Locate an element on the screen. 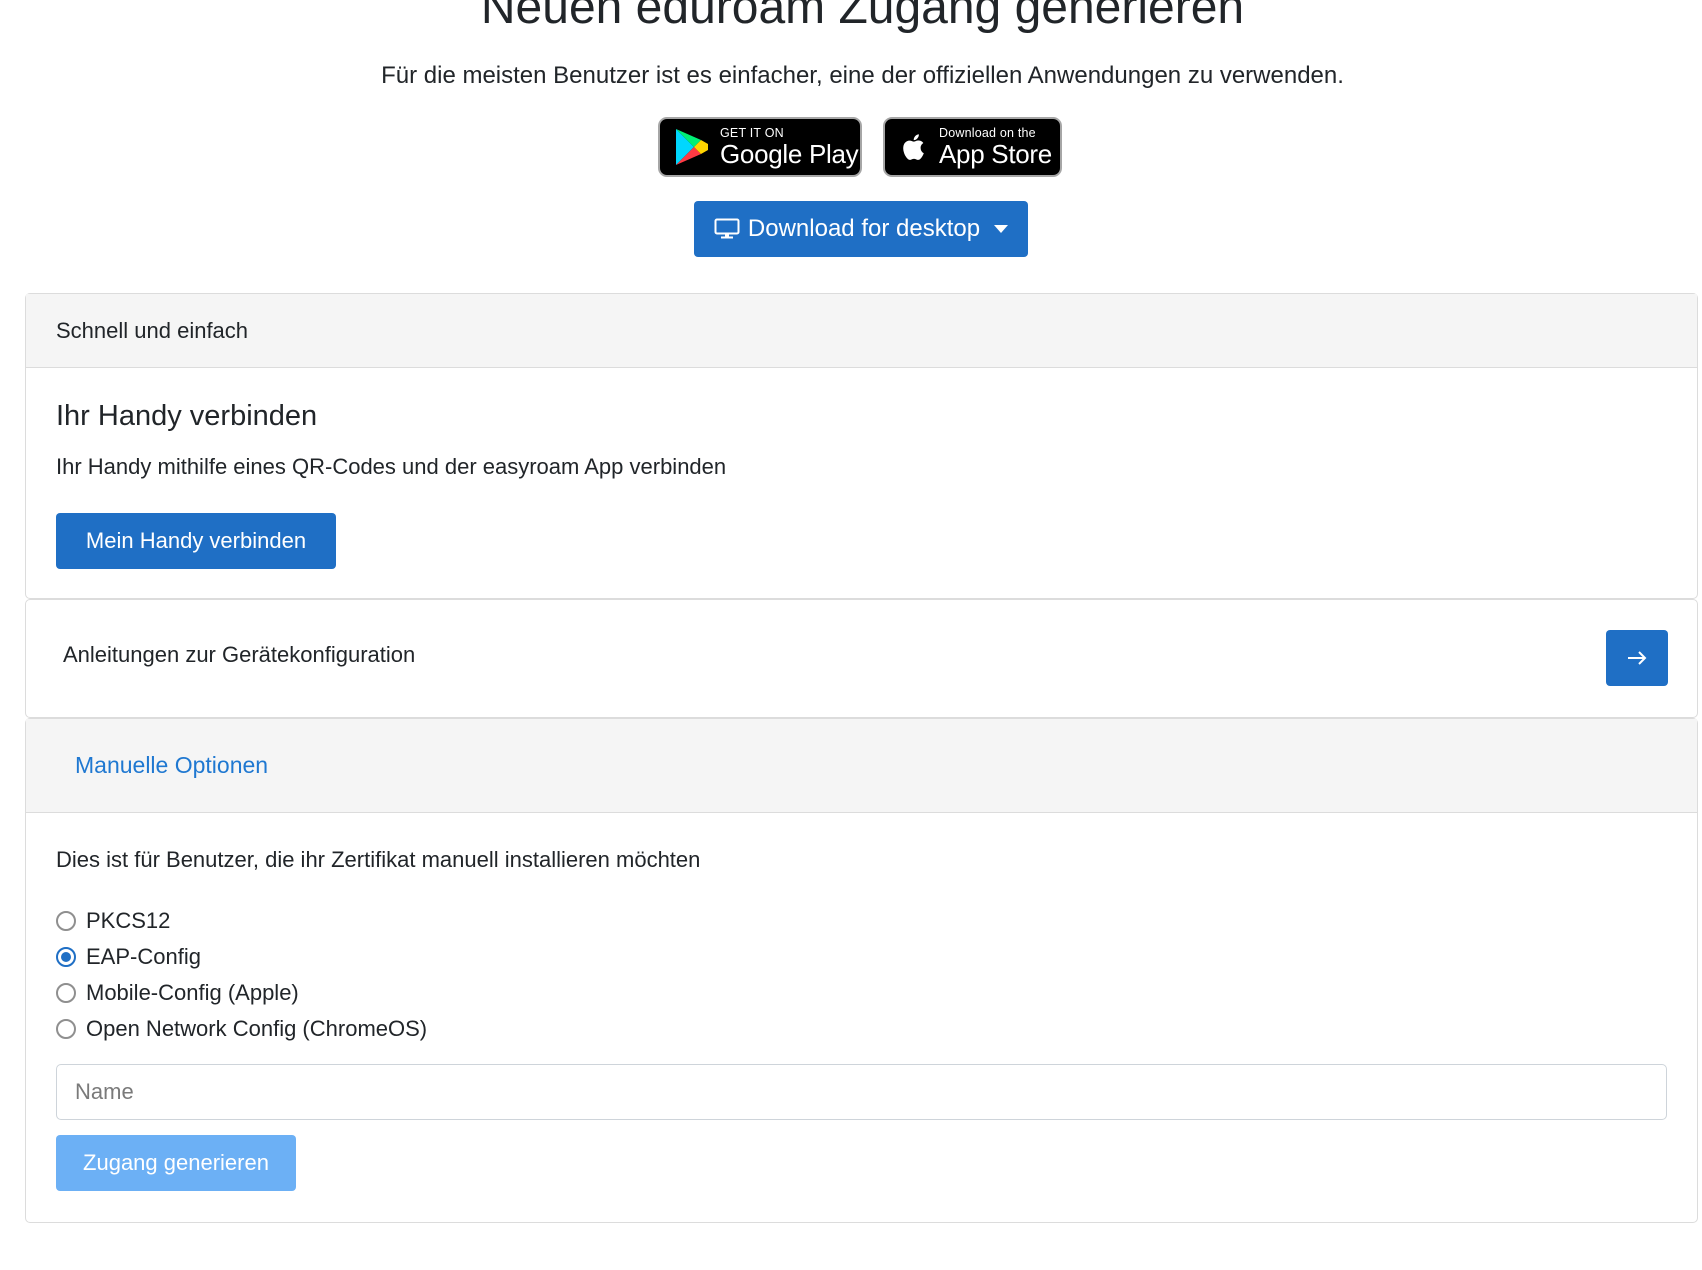  connect-phone-title: Ihr Handy verbinden is located at coordinates (187, 416).